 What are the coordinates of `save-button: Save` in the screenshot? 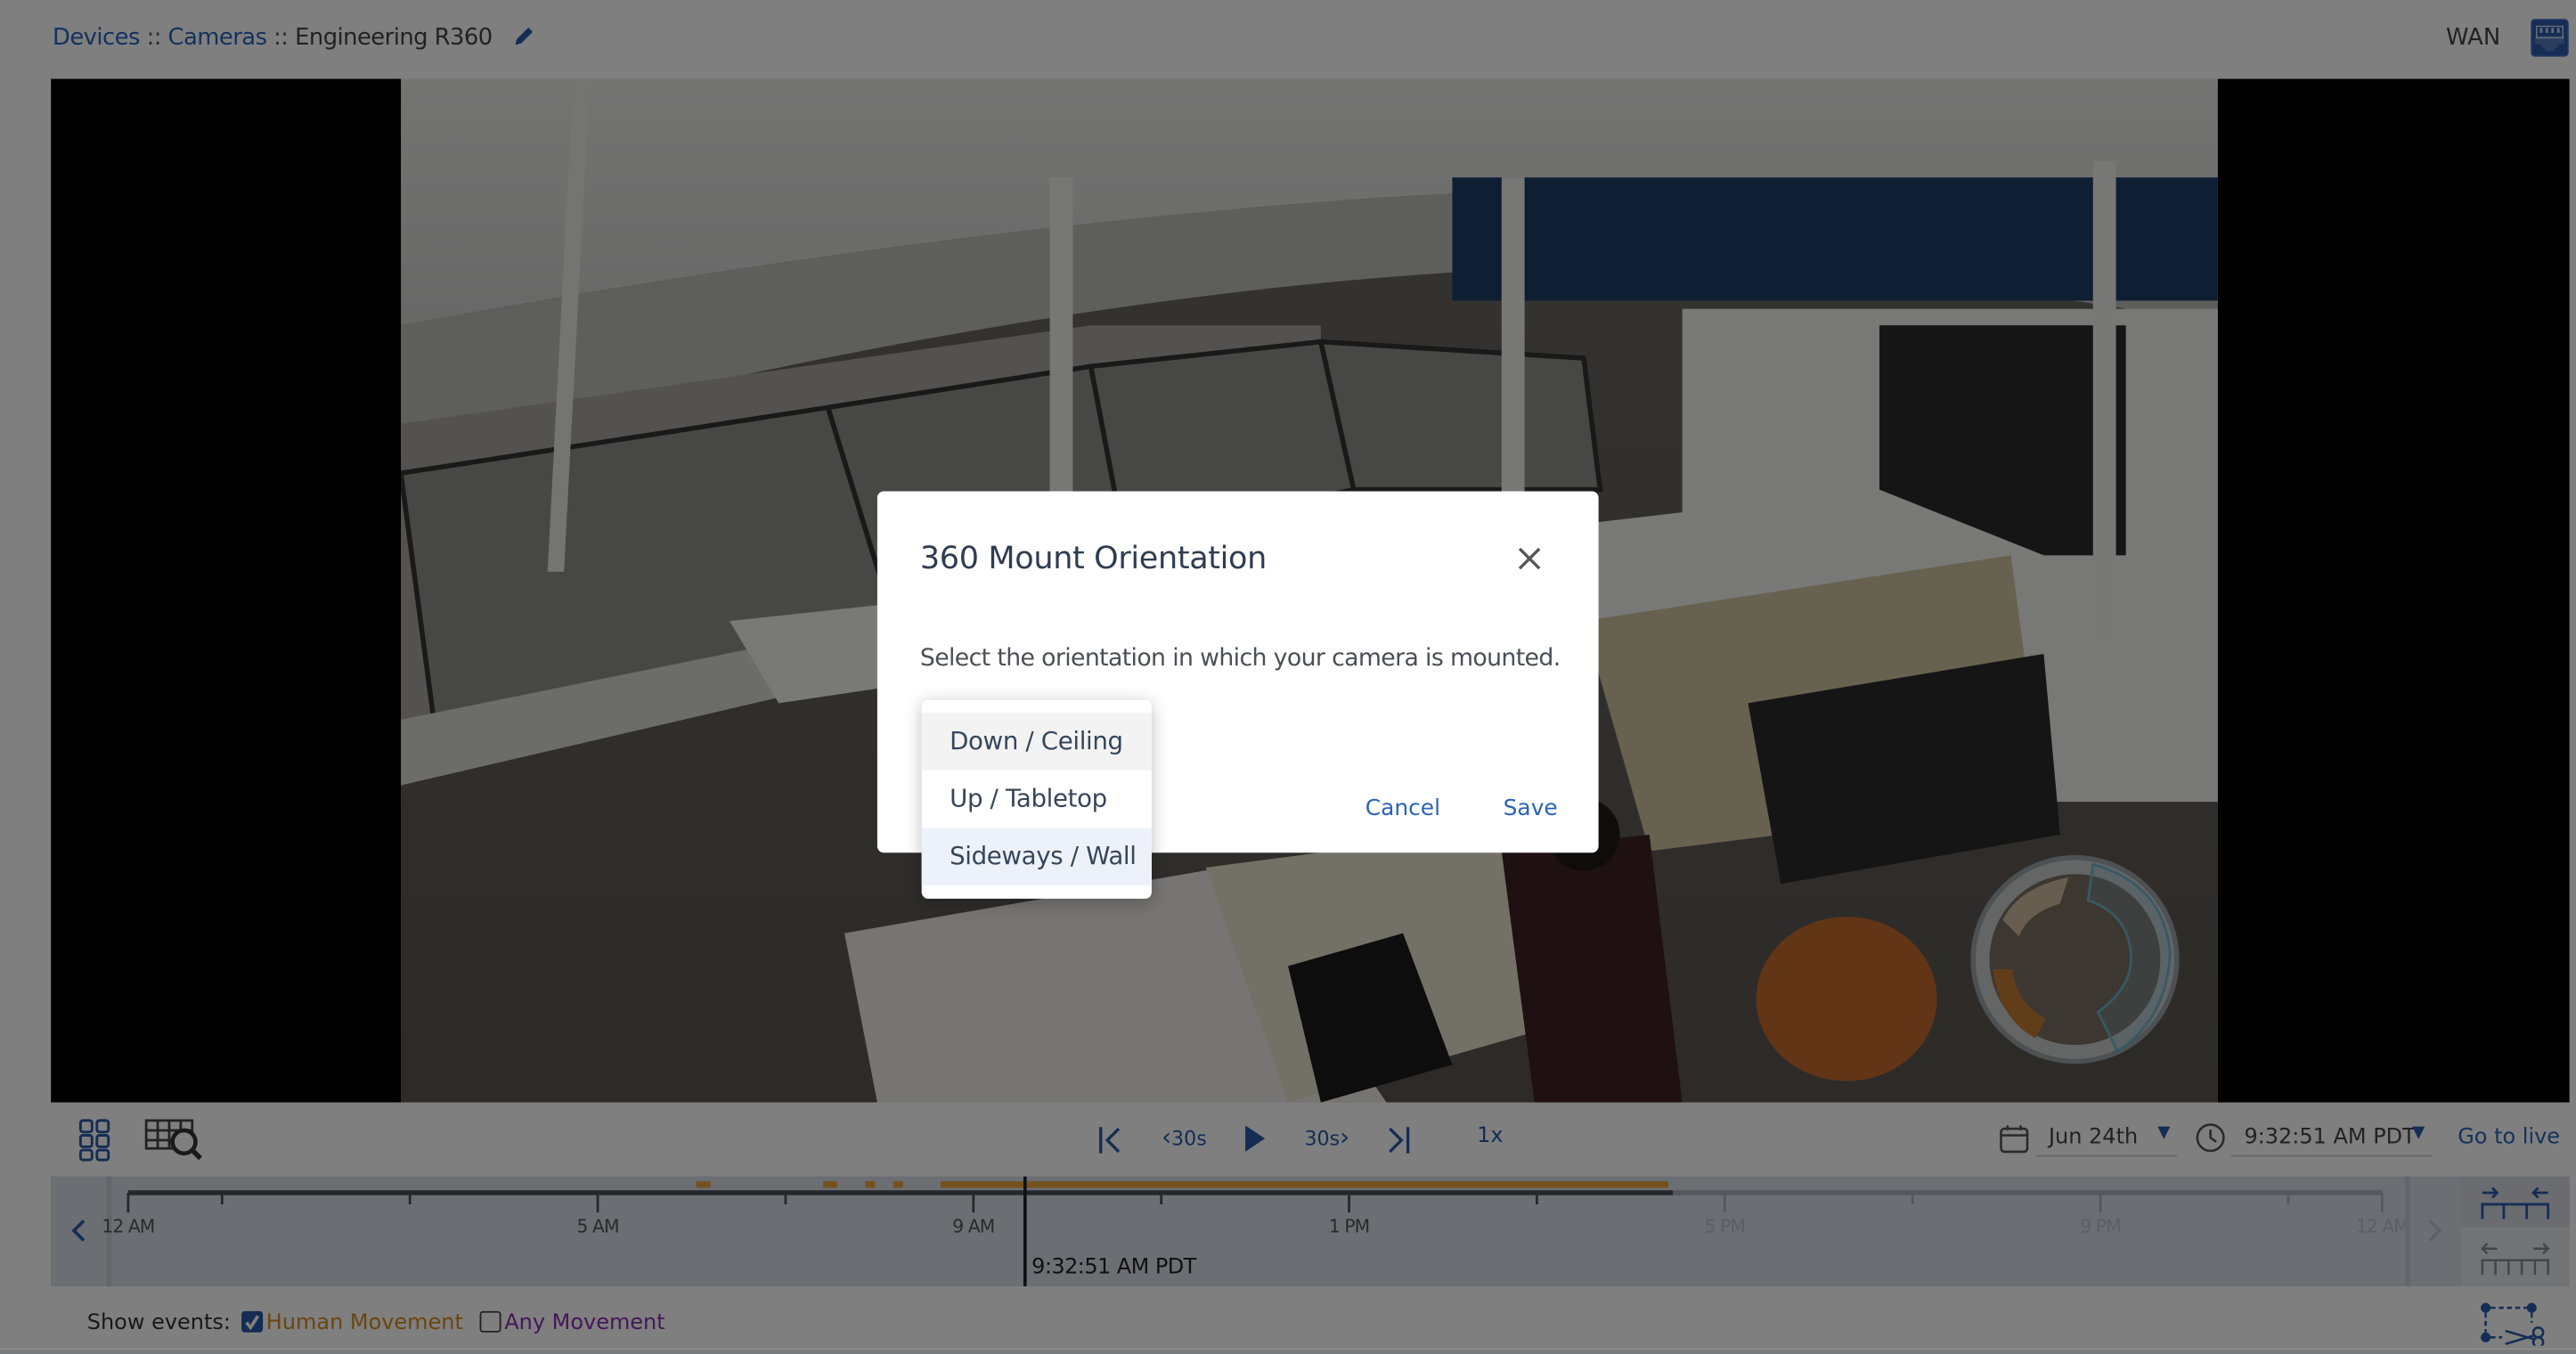 It's located at (1531, 808).